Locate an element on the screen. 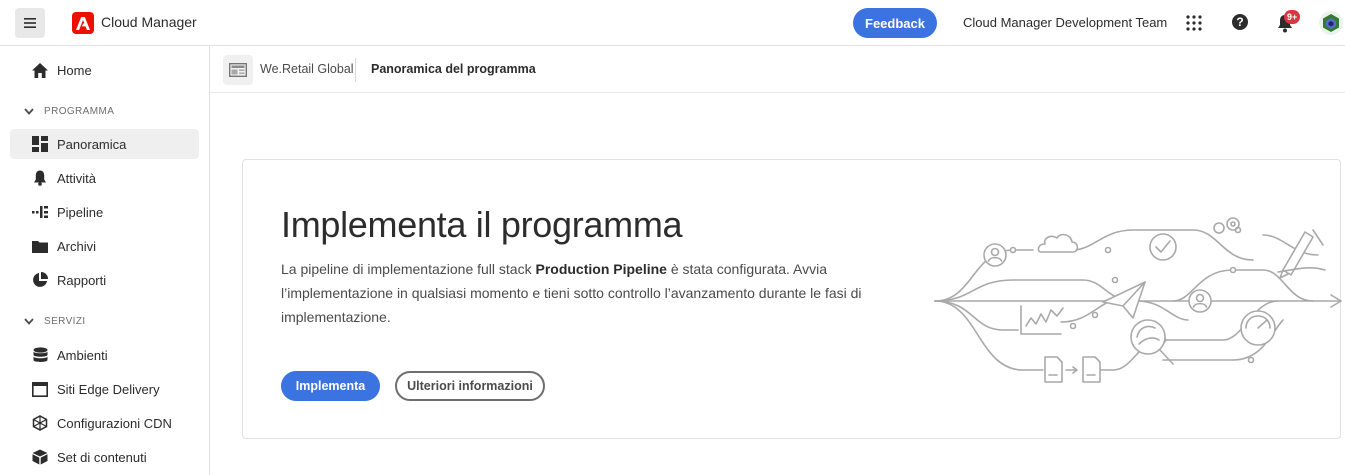 This screenshot has width=1345, height=475. cdn-network-icon is located at coordinates (40, 423).